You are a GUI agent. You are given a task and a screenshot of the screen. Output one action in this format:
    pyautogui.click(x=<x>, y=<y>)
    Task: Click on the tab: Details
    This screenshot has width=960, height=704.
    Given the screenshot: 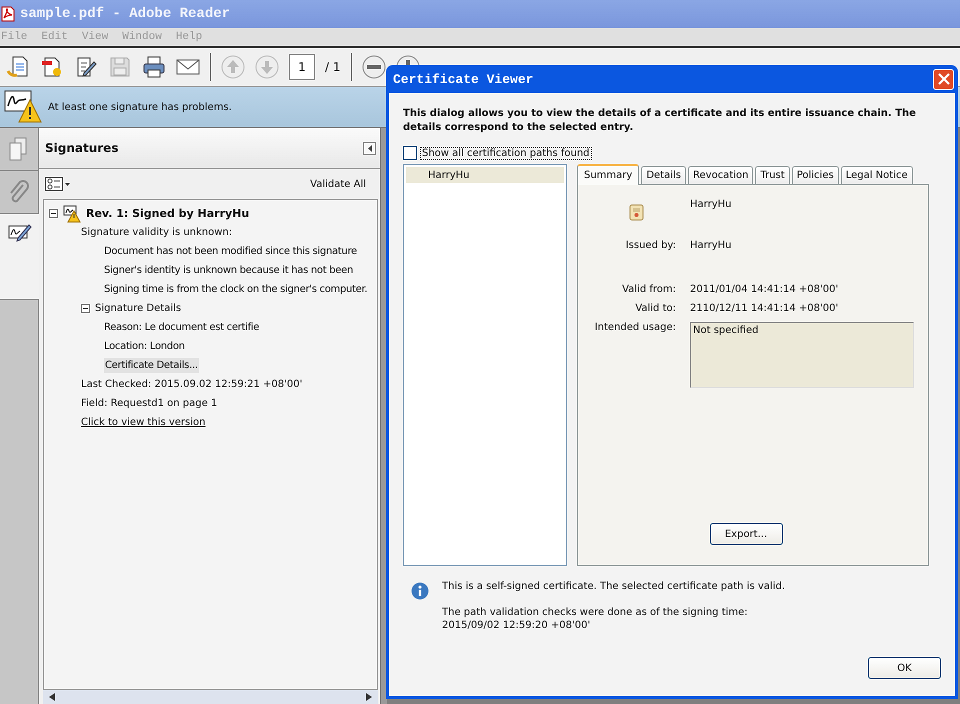 What is the action you would take?
    pyautogui.click(x=663, y=175)
    